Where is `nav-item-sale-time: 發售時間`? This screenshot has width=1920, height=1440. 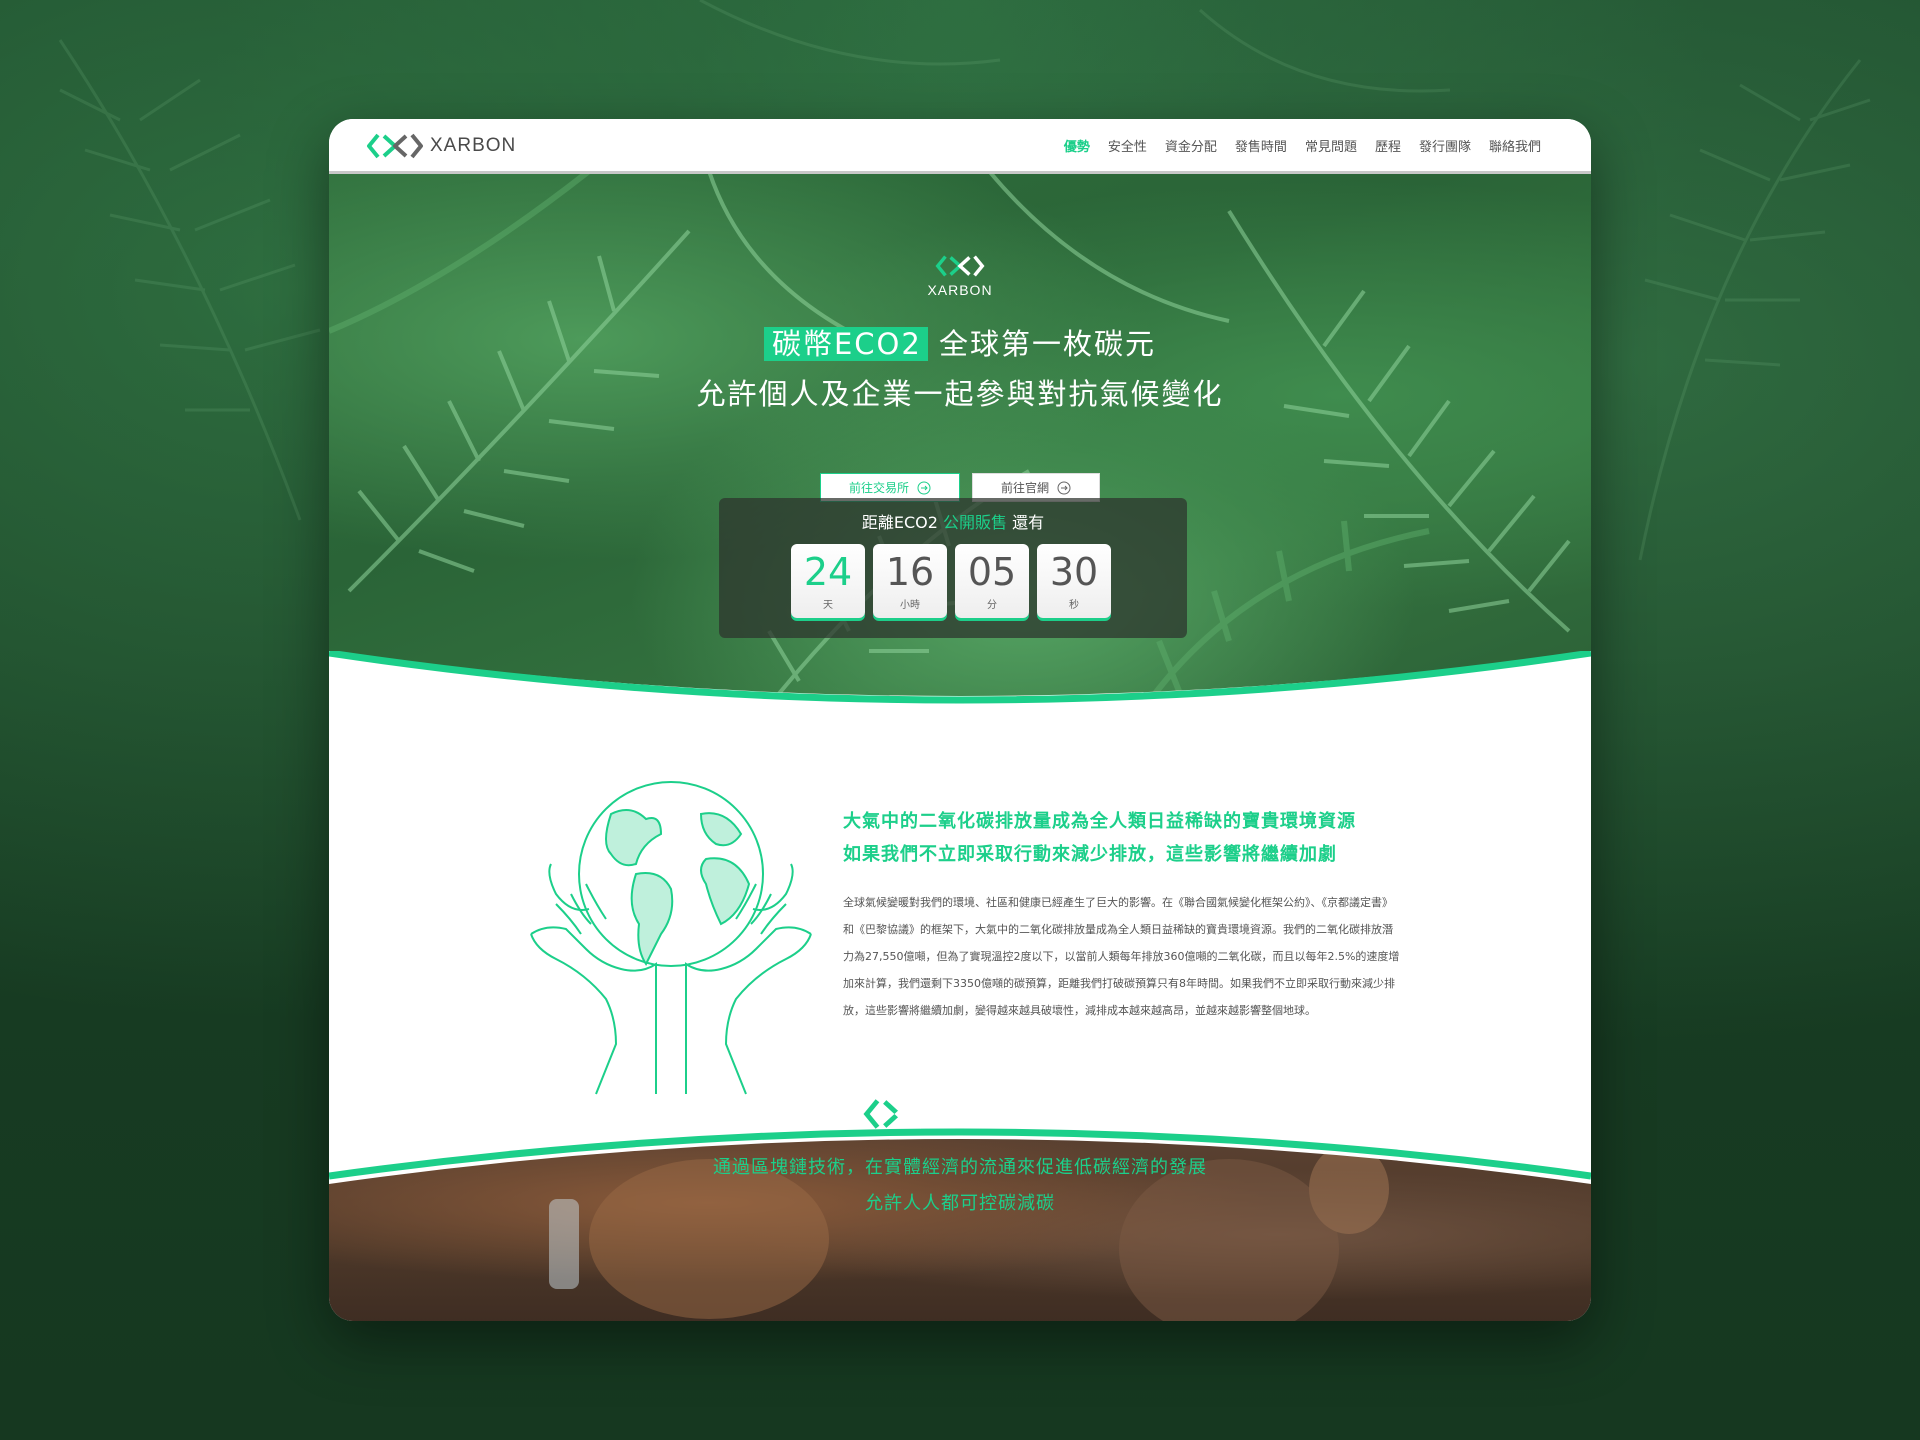
nav-item-sale-time: 發售時間 is located at coordinates (1261, 145).